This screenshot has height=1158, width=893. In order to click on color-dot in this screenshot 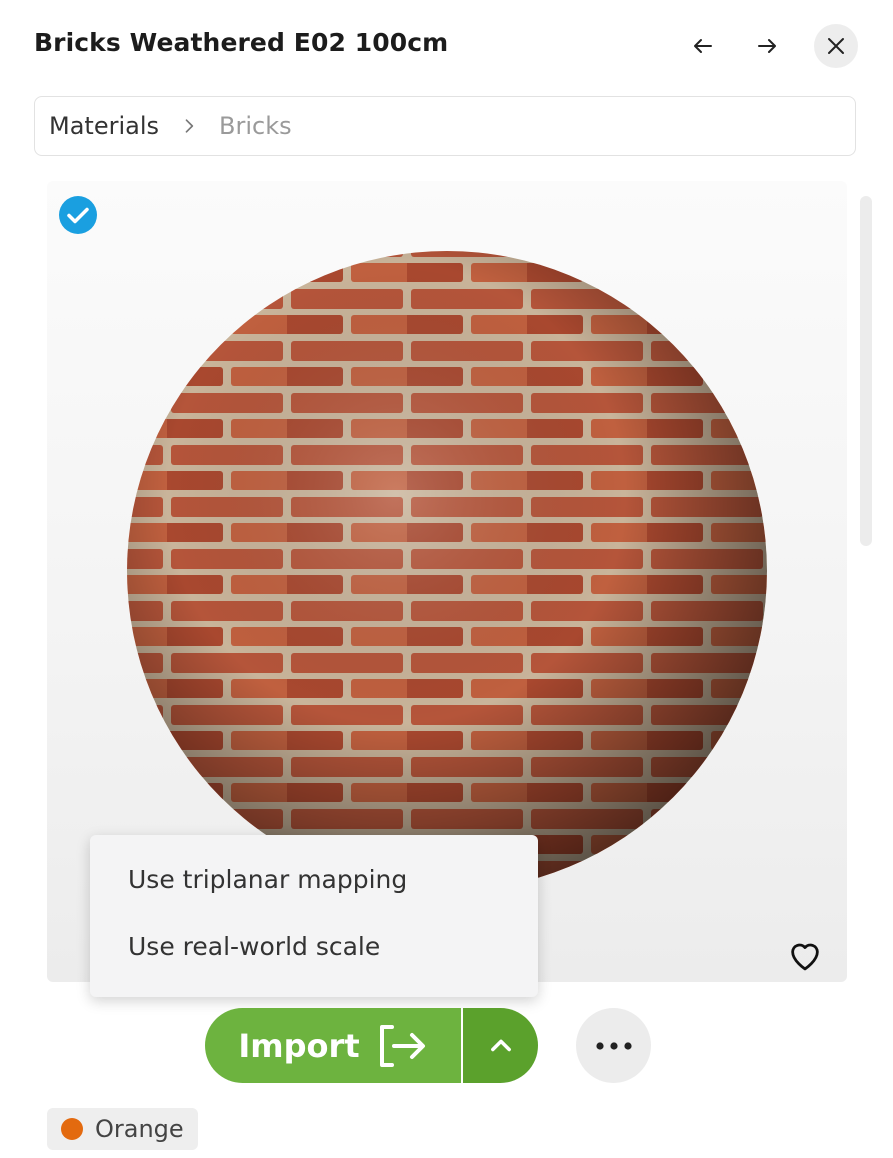, I will do `click(72, 1129)`.